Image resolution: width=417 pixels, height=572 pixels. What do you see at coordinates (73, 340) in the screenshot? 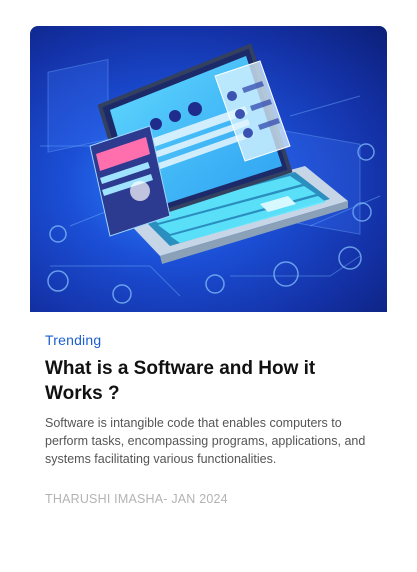
I see `category-label: Trending` at bounding box center [73, 340].